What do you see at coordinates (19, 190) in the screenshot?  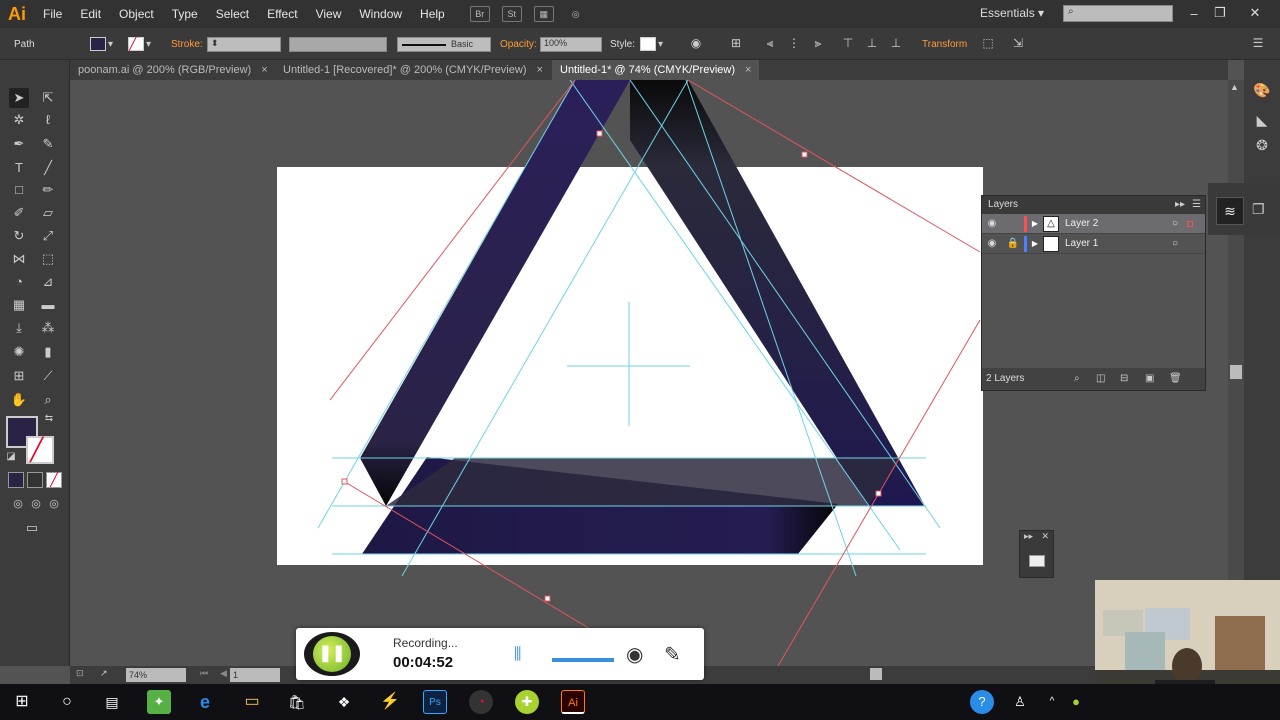 I see `rectangle-tool-icon: □` at bounding box center [19, 190].